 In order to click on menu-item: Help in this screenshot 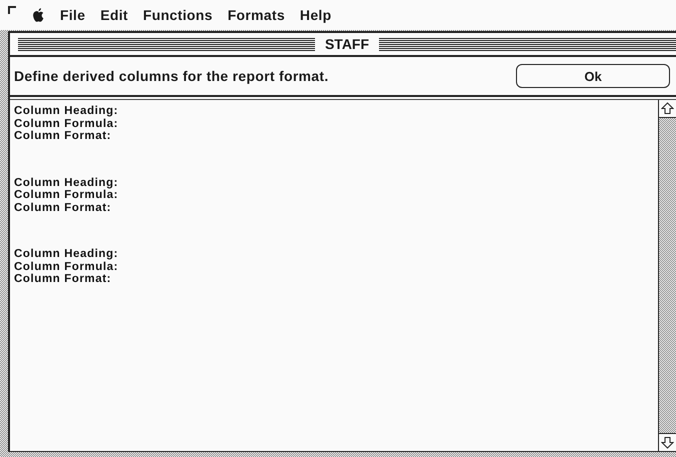, I will do `click(316, 15)`.